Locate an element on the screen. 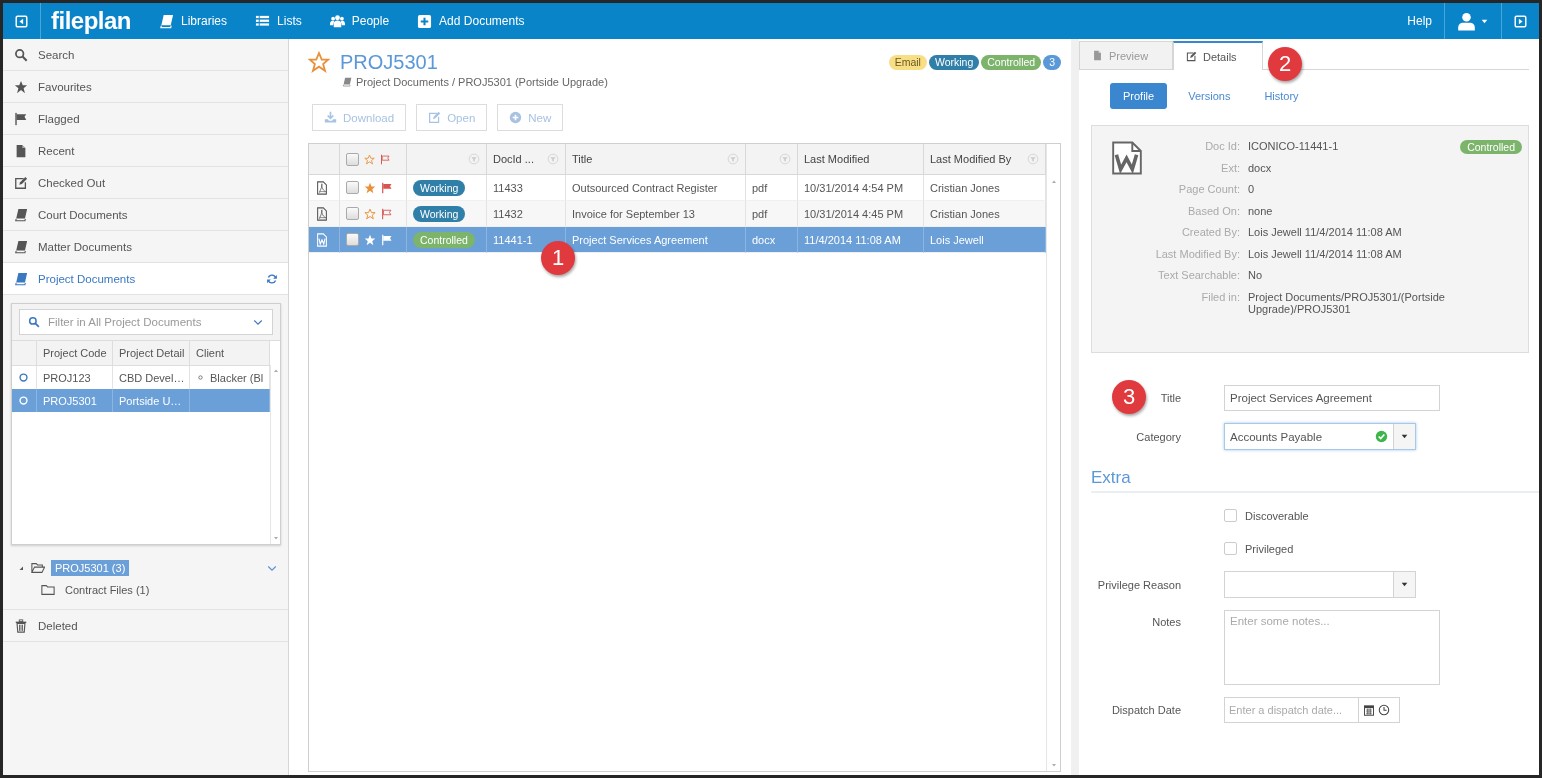 The image size is (1542, 778). refresh-icon is located at coordinates (272, 278).